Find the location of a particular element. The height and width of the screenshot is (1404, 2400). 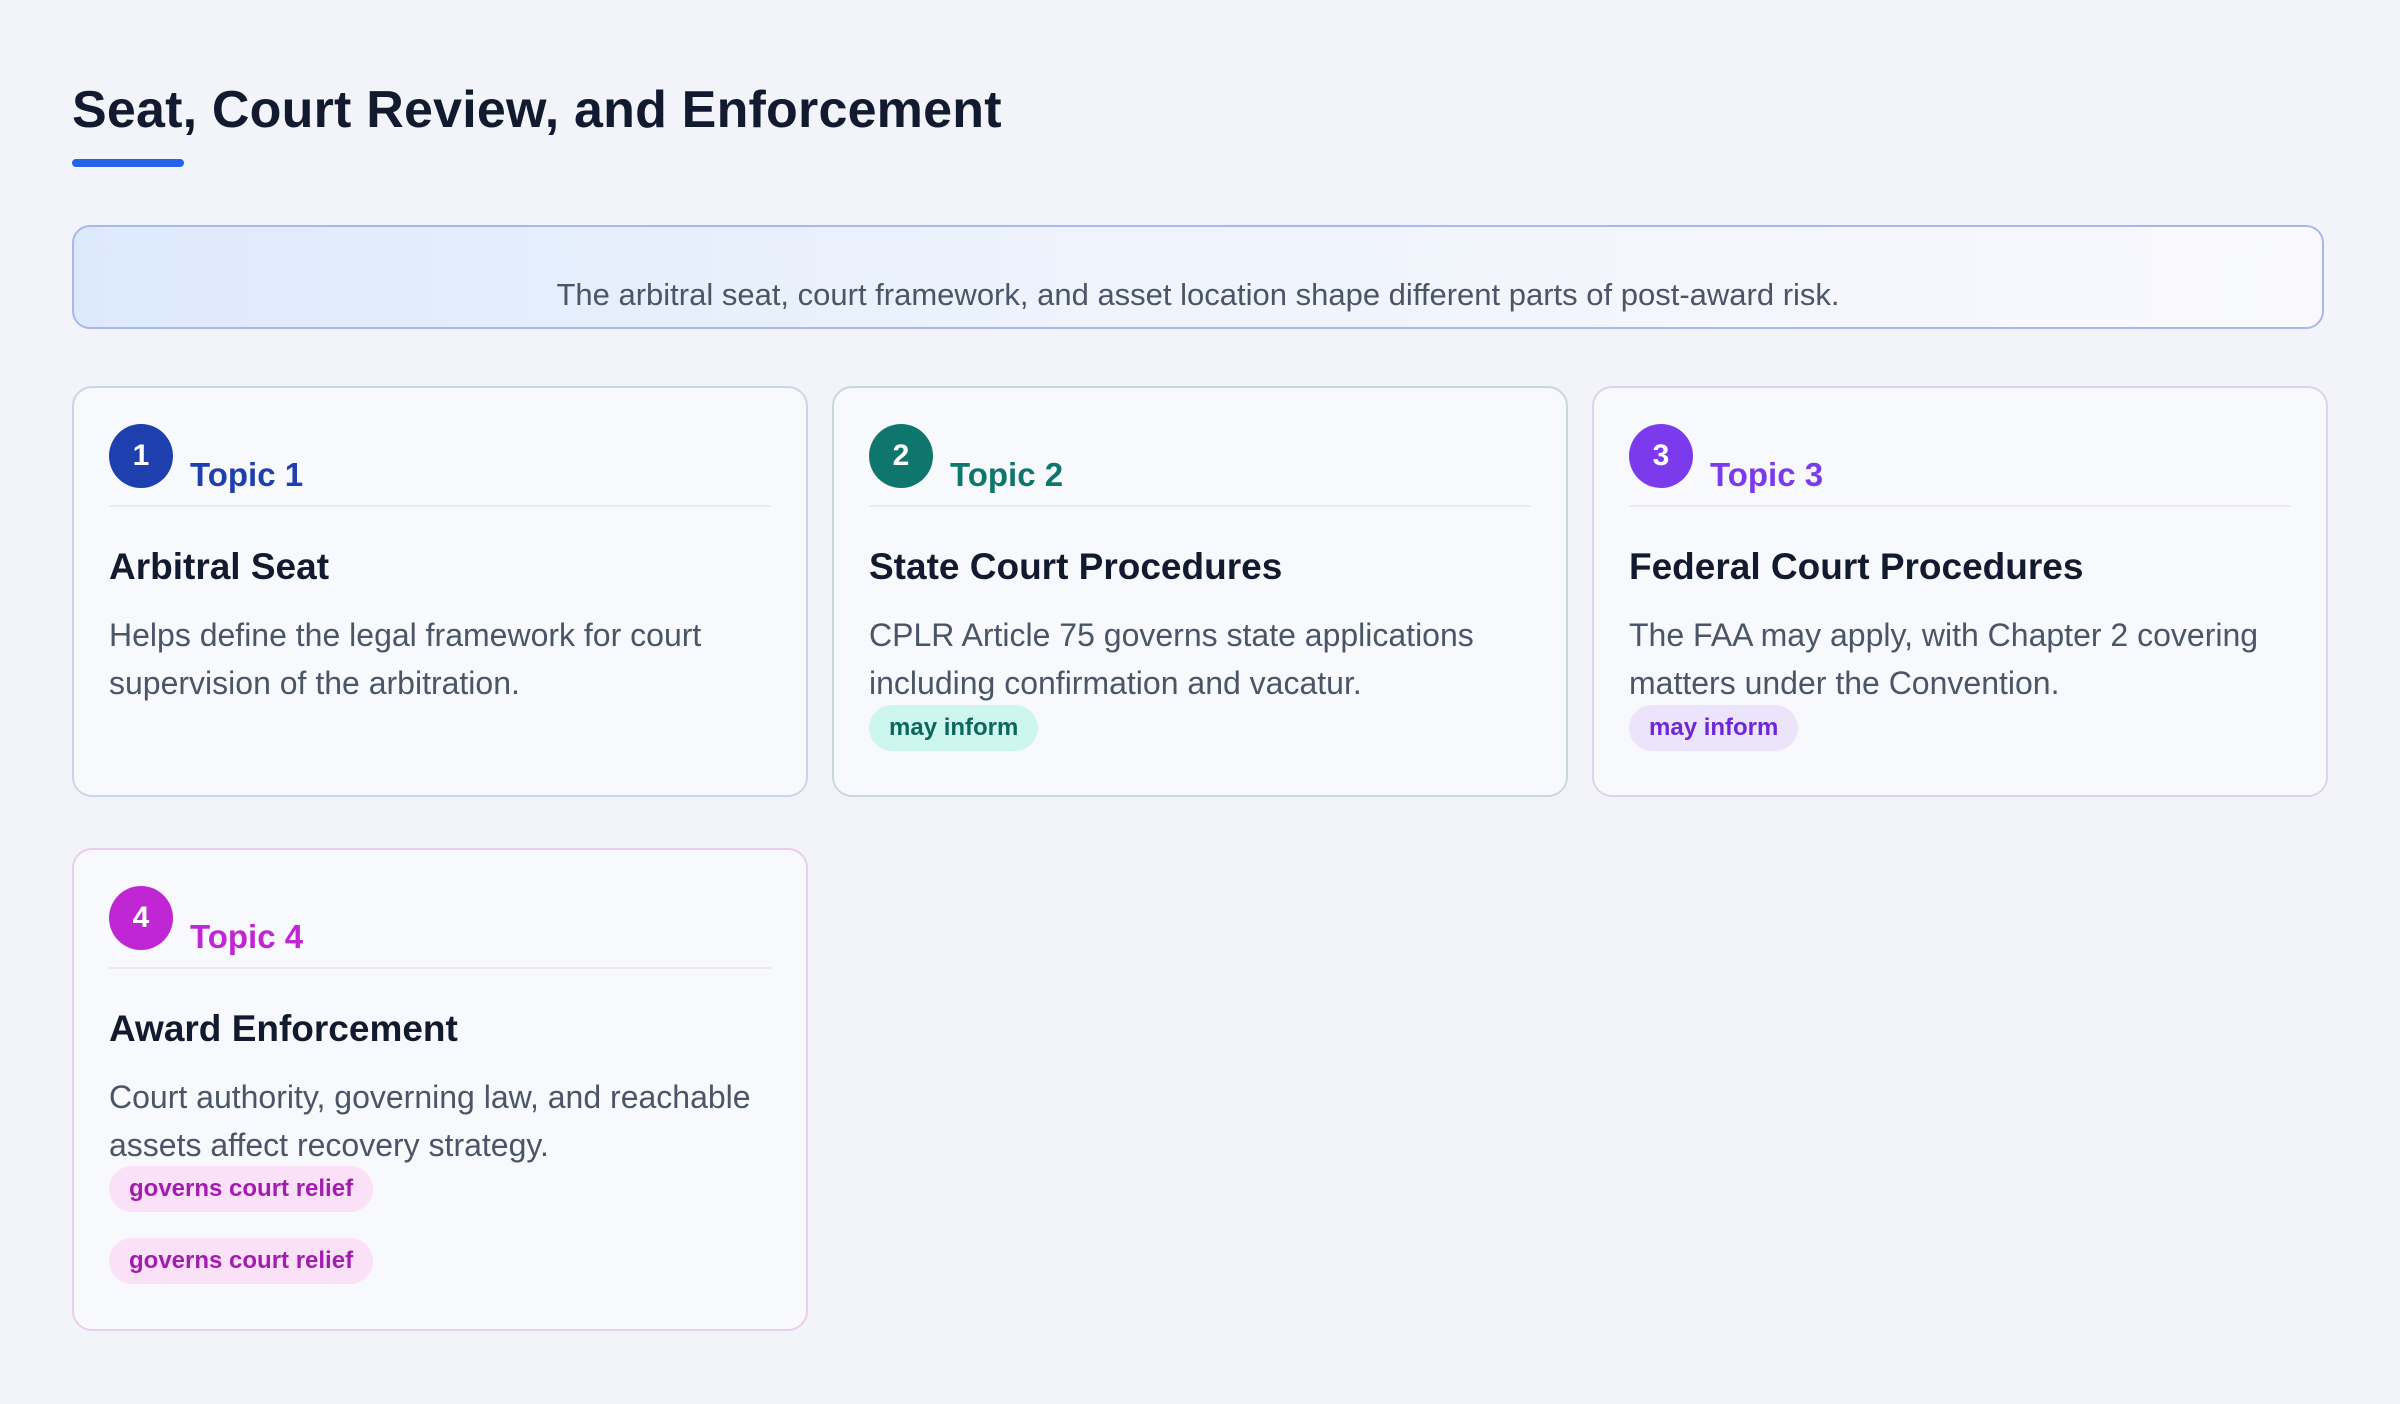

title-underline is located at coordinates (128, 163).